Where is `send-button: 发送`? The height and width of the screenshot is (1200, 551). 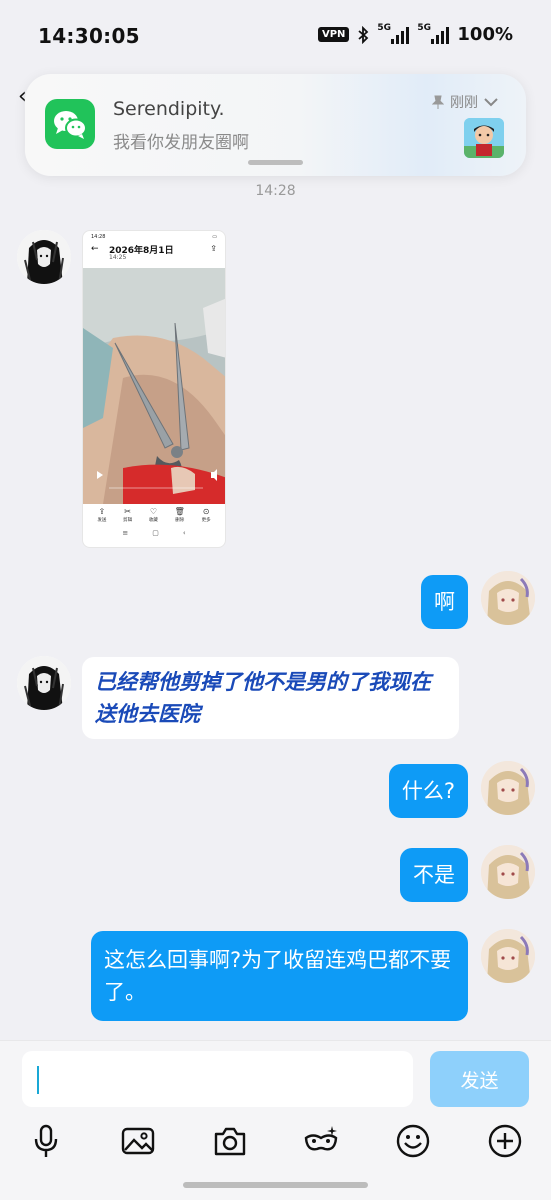
send-button: 发送 is located at coordinates (479, 1079).